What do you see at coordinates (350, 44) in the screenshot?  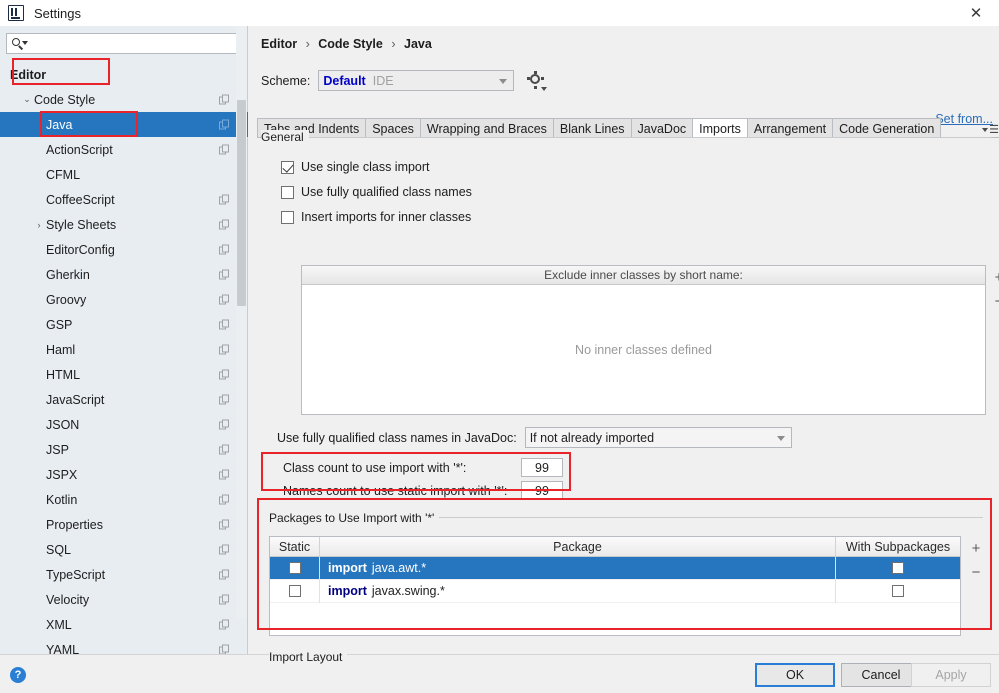 I see `breadcrumb-code-style: Code Style` at bounding box center [350, 44].